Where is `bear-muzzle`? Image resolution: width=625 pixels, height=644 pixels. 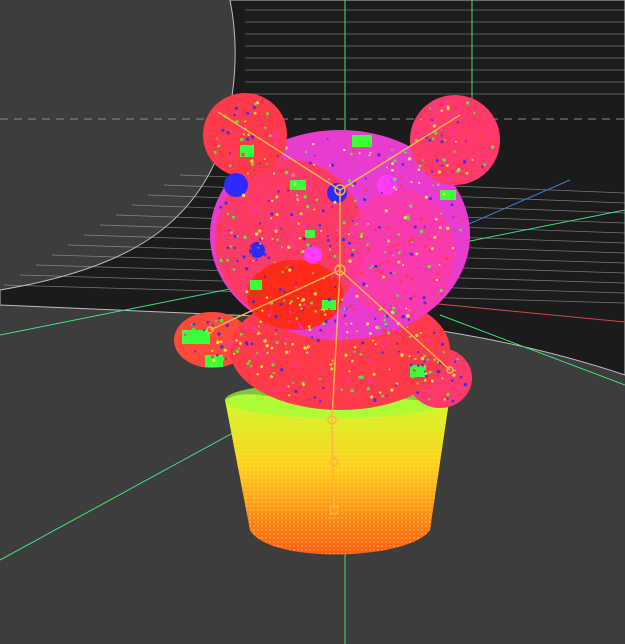
bear-muzzle is located at coordinates (295, 295).